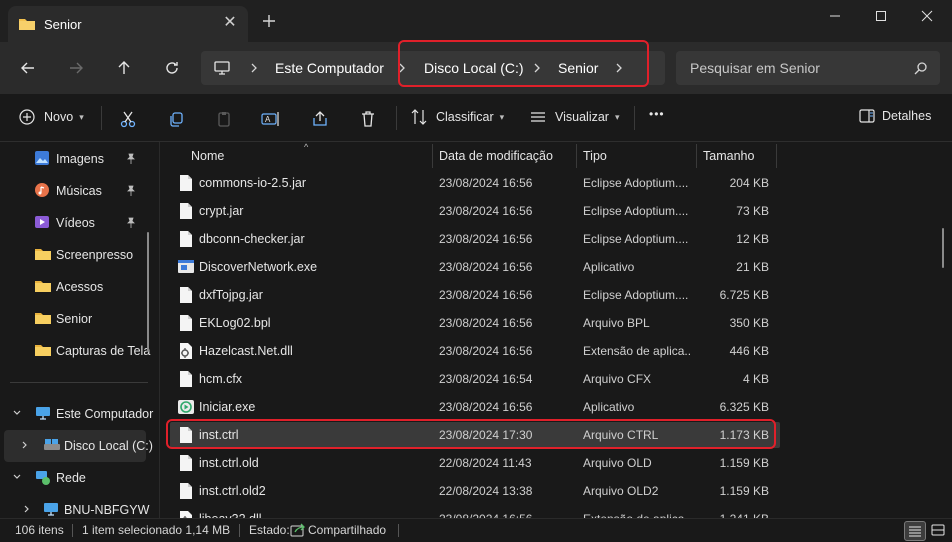  I want to click on search-input: Pesquisar em Senior, so click(808, 68).